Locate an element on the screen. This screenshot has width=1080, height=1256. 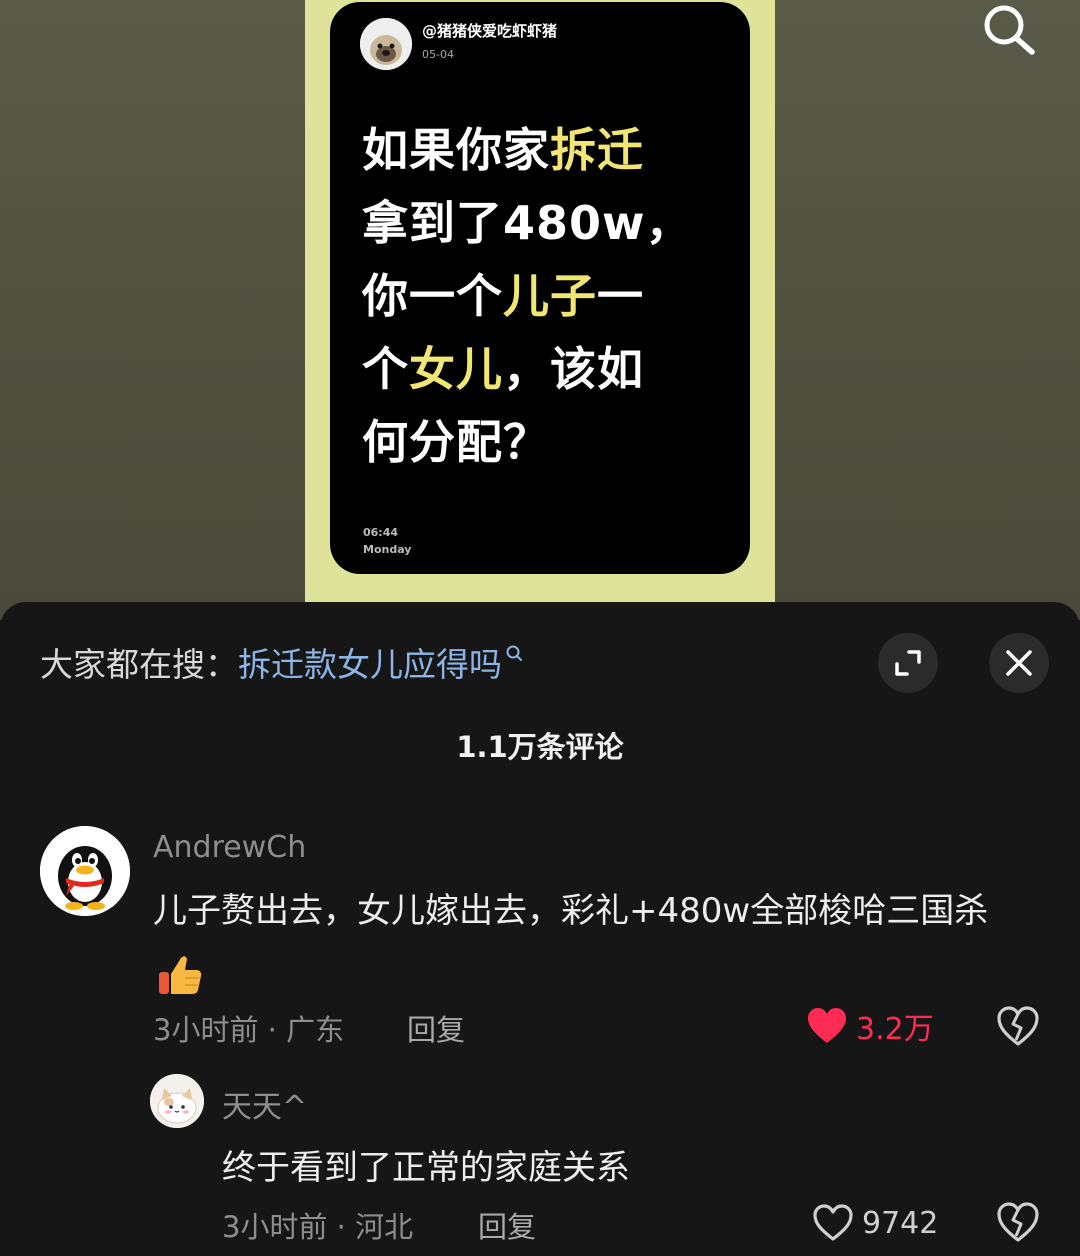
reply-meta: 3小时前 · 河北 is located at coordinates (318, 1227).